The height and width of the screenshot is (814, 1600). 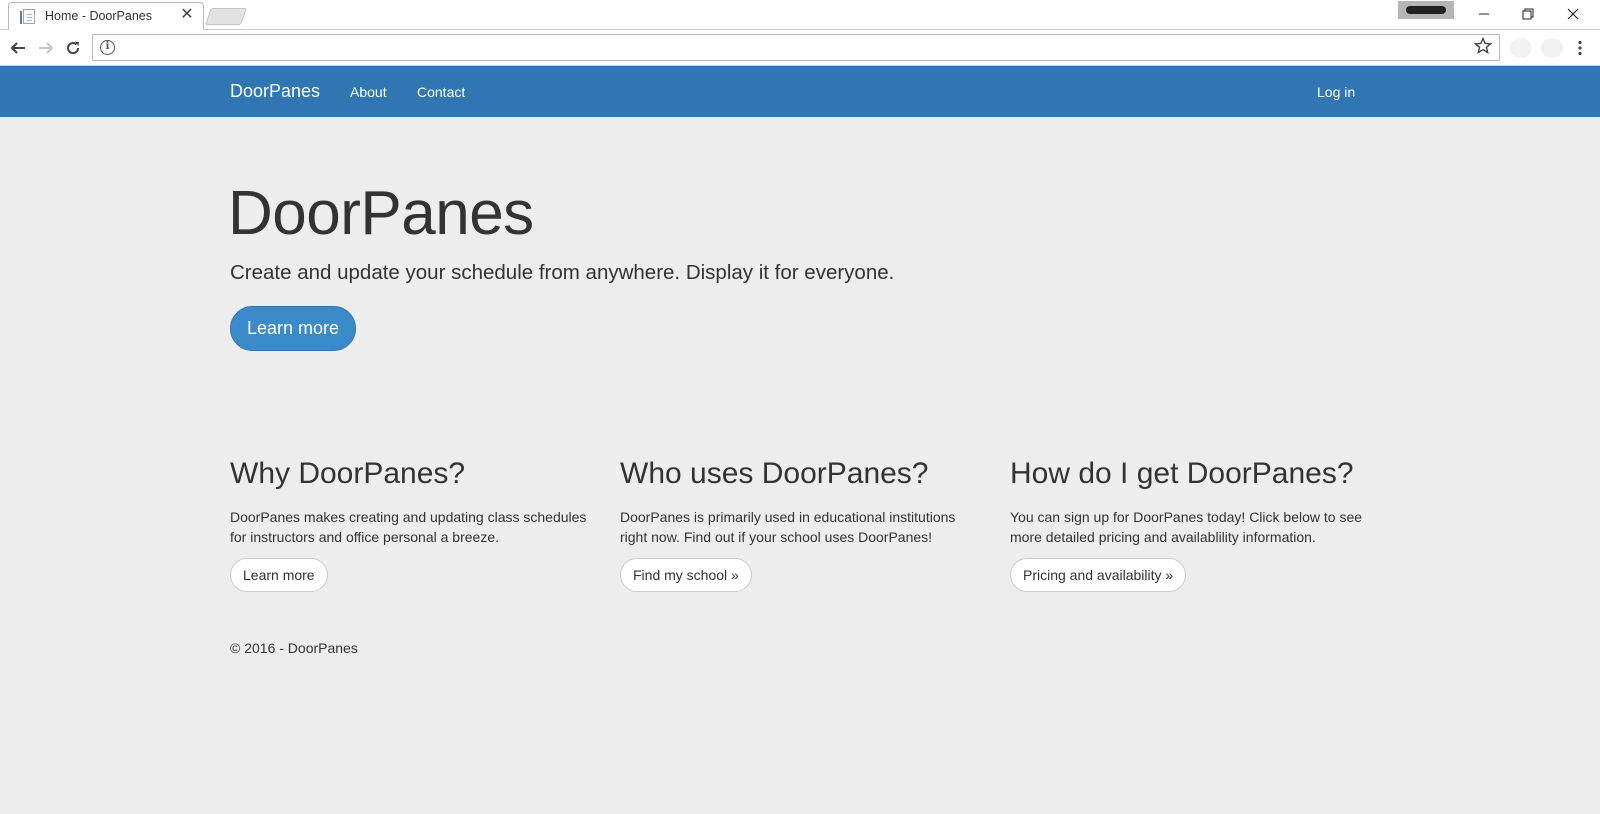 What do you see at coordinates (1580, 48) in the screenshot?
I see `browser-menu-icon` at bounding box center [1580, 48].